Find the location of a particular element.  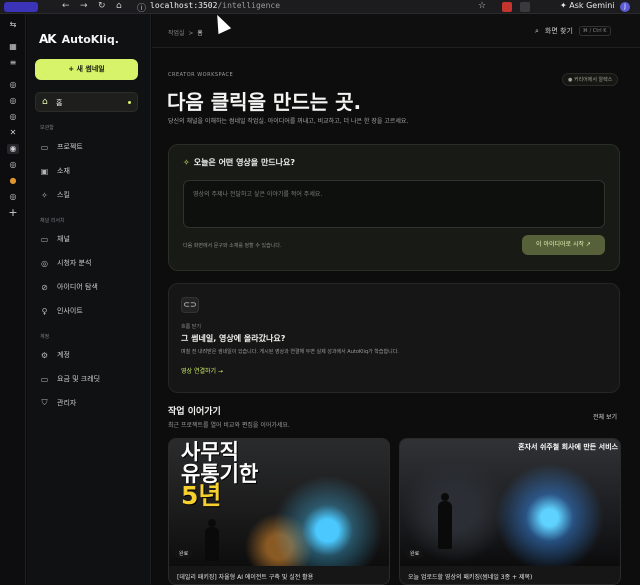

card-eyebrow: 흐름 닫기 is located at coordinates (191, 327).